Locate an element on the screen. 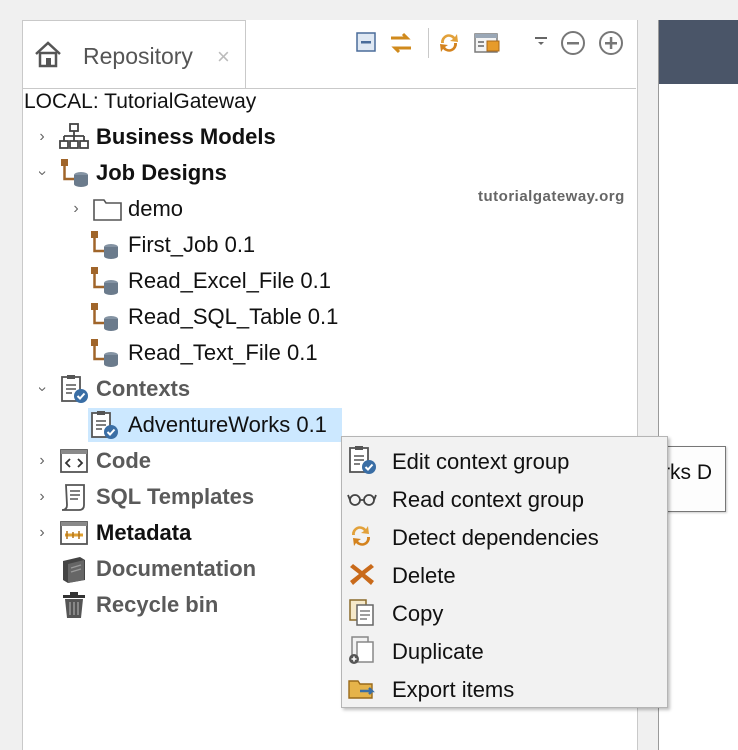  tree-item-read-text-file: Read_Text_File 0.1 is located at coordinates (218, 353).